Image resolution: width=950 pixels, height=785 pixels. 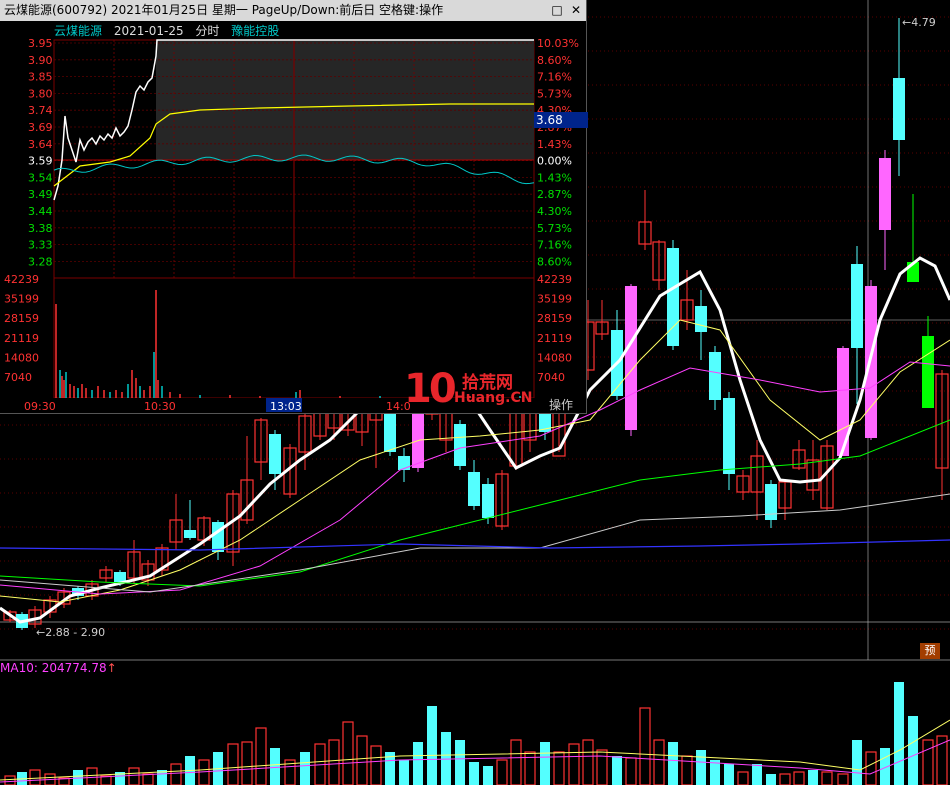 What do you see at coordinates (430, 389) in the screenshot?
I see `watermark-number: 10` at bounding box center [430, 389].